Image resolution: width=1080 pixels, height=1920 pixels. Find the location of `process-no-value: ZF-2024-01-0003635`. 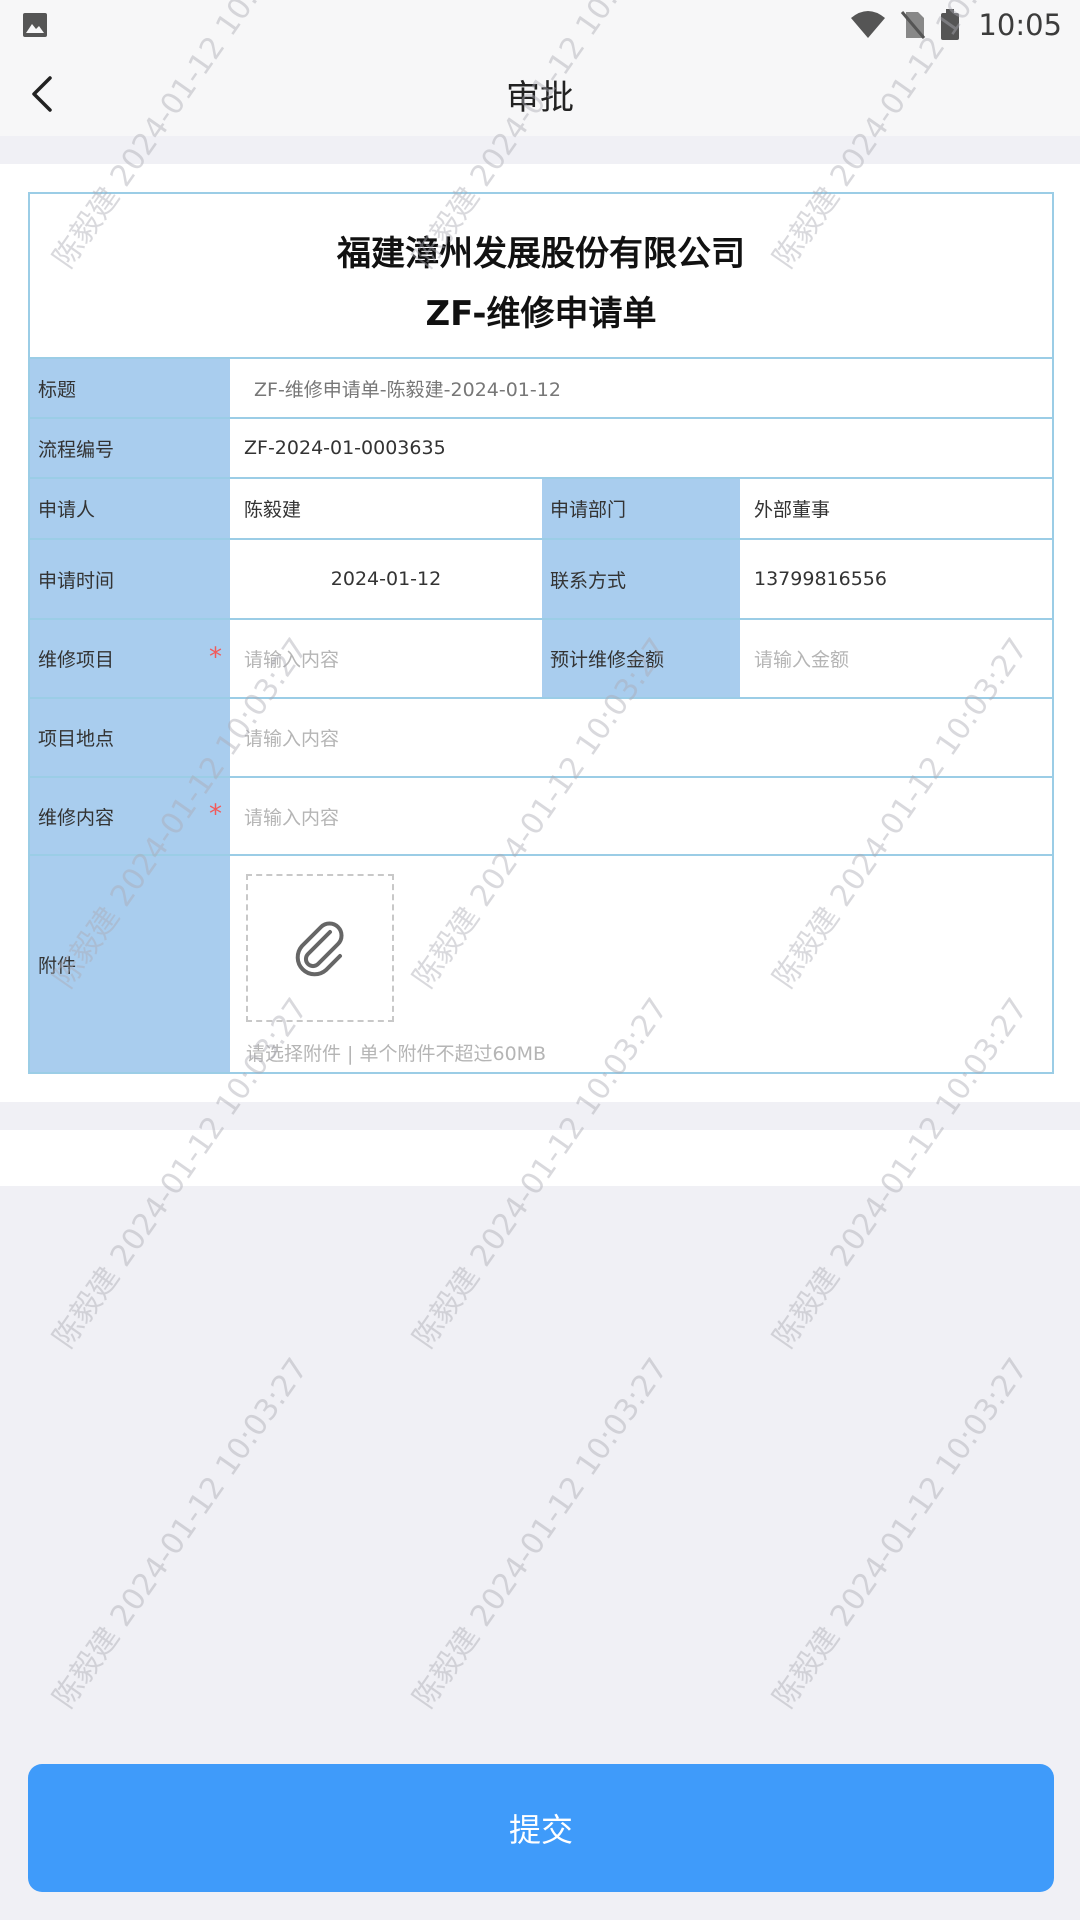

process-no-value: ZF-2024-01-0003635 is located at coordinates (641, 449).